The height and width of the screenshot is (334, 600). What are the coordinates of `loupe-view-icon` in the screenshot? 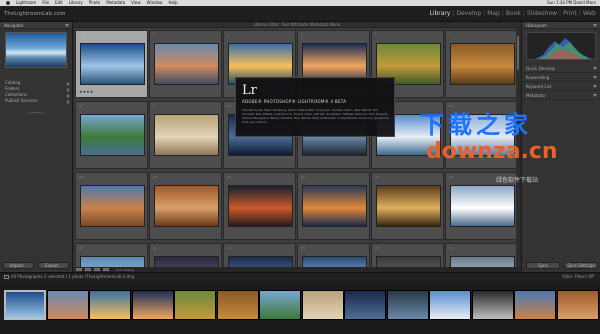 It's located at (88, 269).